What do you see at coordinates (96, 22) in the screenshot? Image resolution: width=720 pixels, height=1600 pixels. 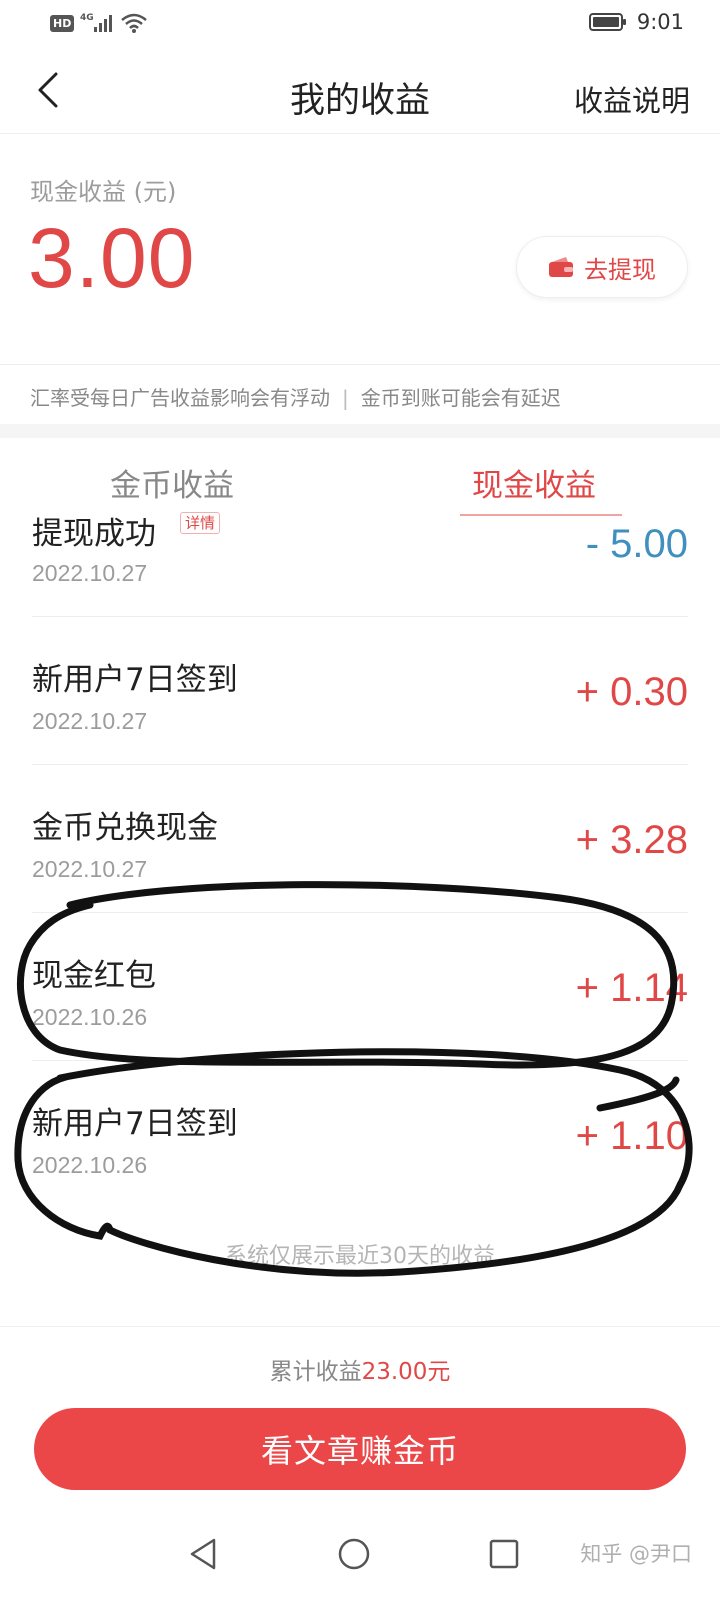 I see `signal-icon: 4G` at bounding box center [96, 22].